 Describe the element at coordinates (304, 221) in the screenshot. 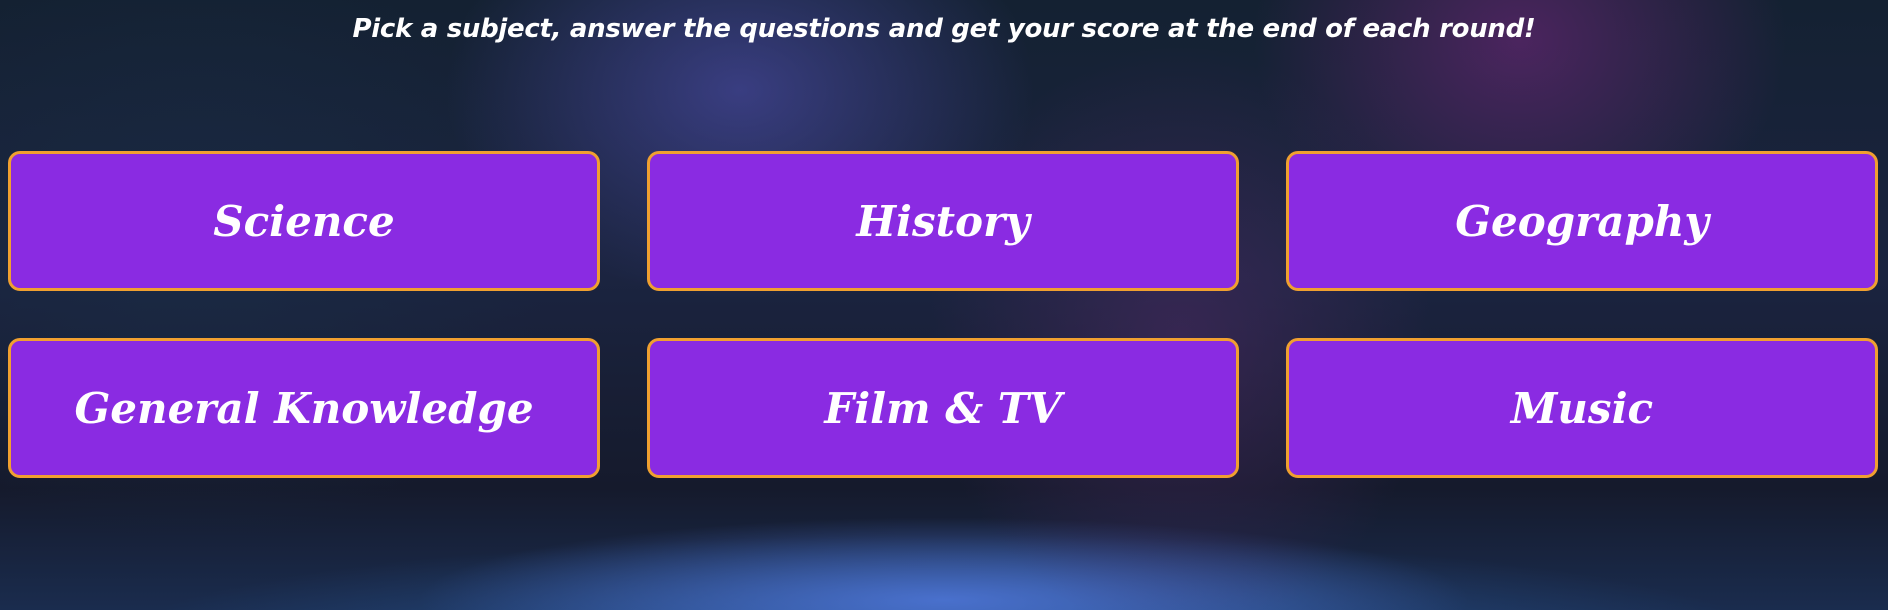

I see `subject-button-science: Science` at that location.